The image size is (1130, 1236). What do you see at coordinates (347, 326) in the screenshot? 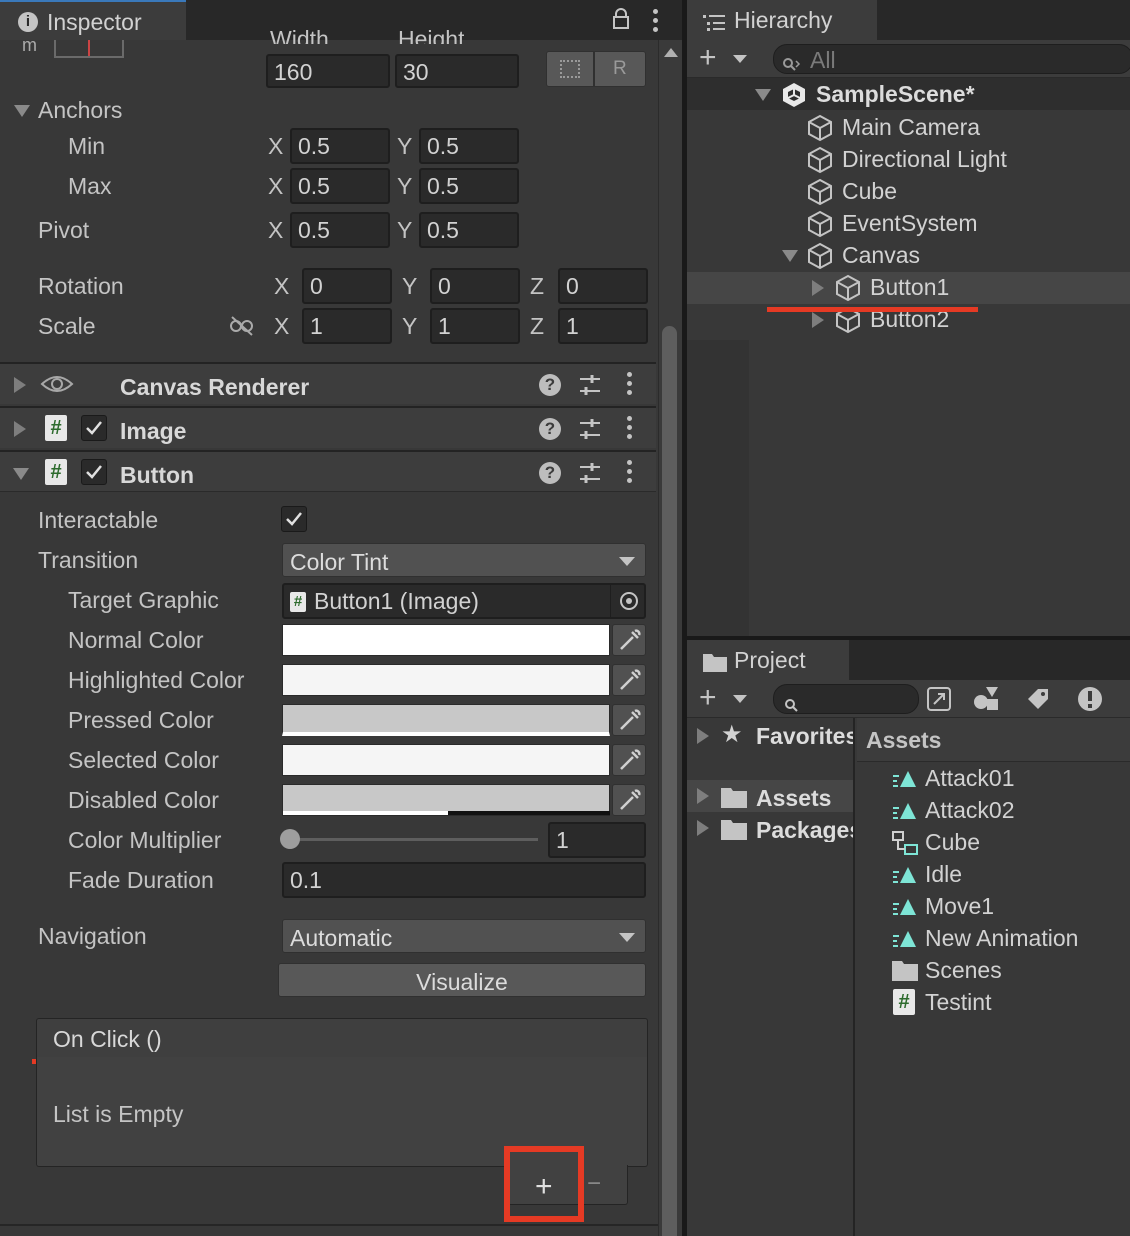
I see `scale-x-field: 1` at bounding box center [347, 326].